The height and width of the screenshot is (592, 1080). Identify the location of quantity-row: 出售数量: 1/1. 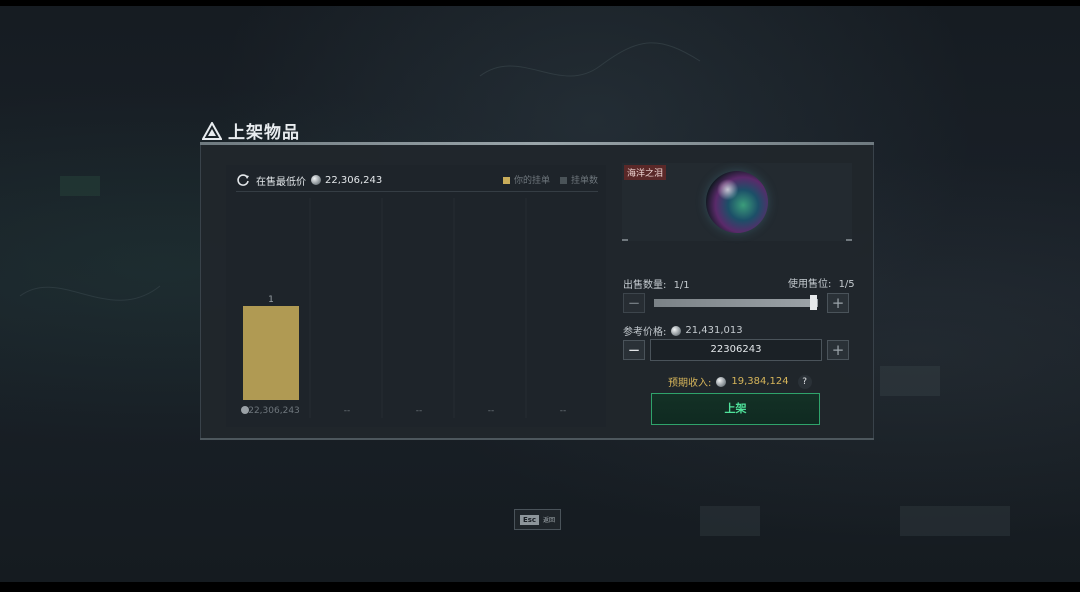
(656, 283).